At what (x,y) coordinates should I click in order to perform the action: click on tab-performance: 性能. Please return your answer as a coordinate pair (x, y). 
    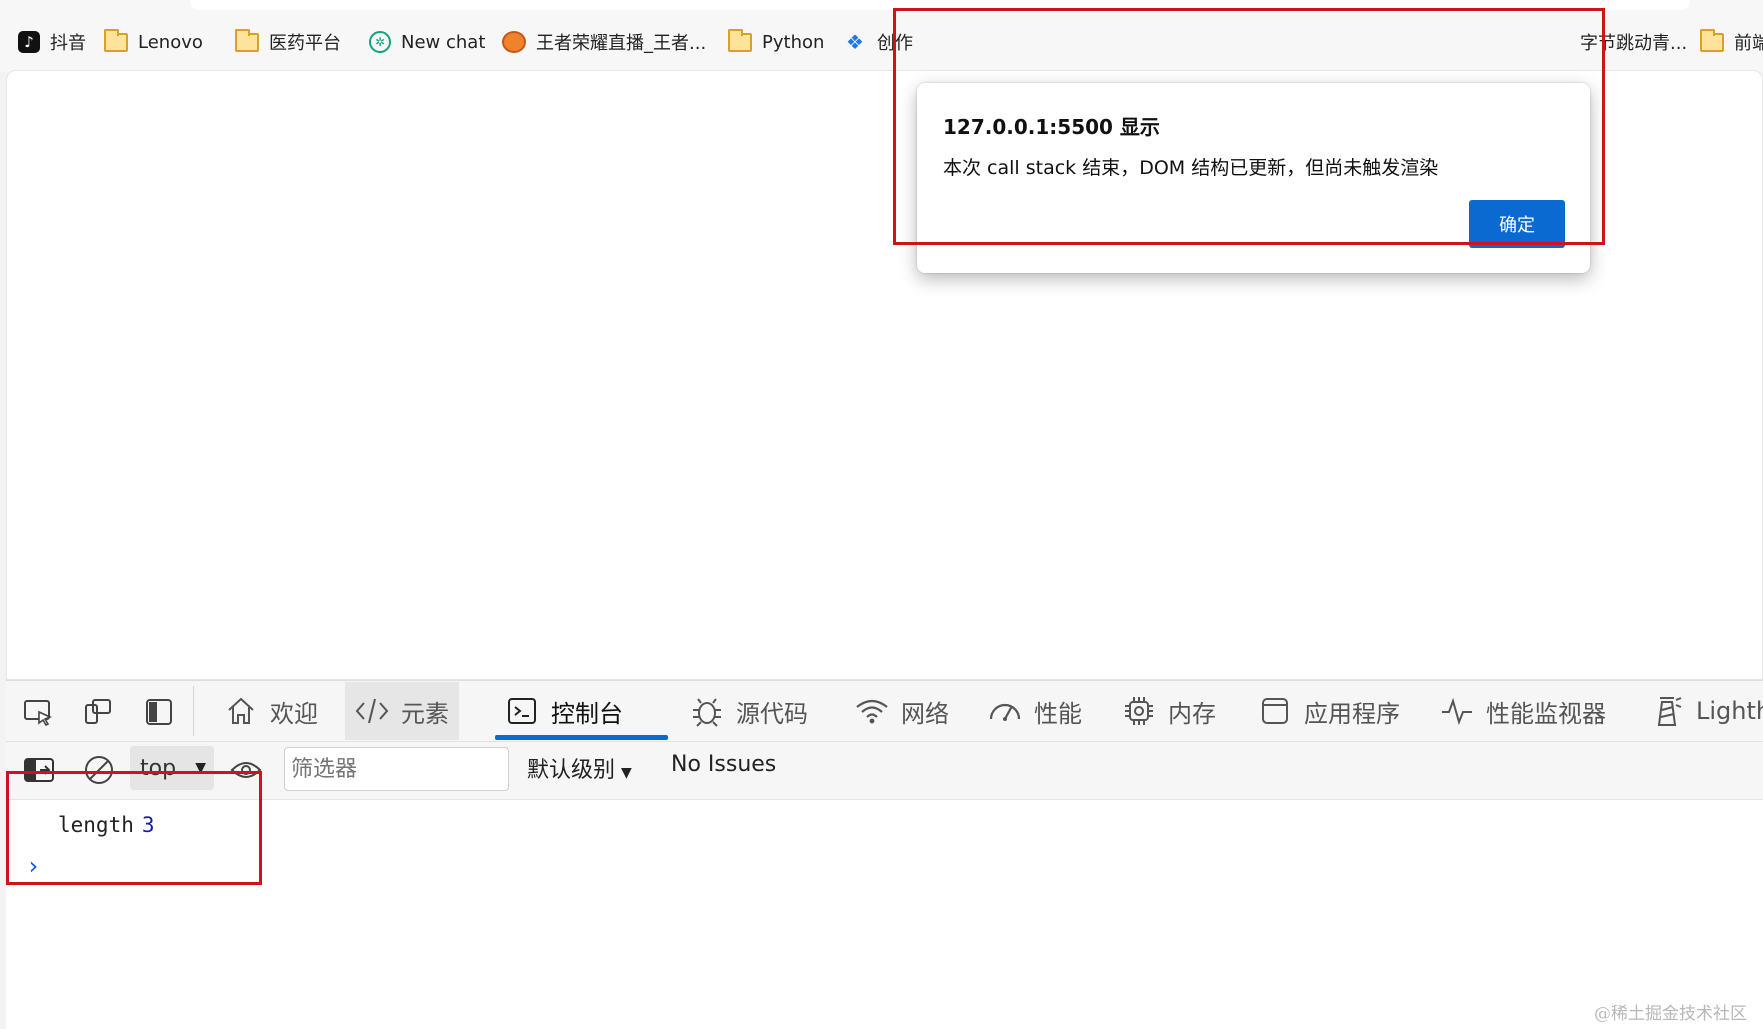
    Looking at the image, I should click on (1035, 711).